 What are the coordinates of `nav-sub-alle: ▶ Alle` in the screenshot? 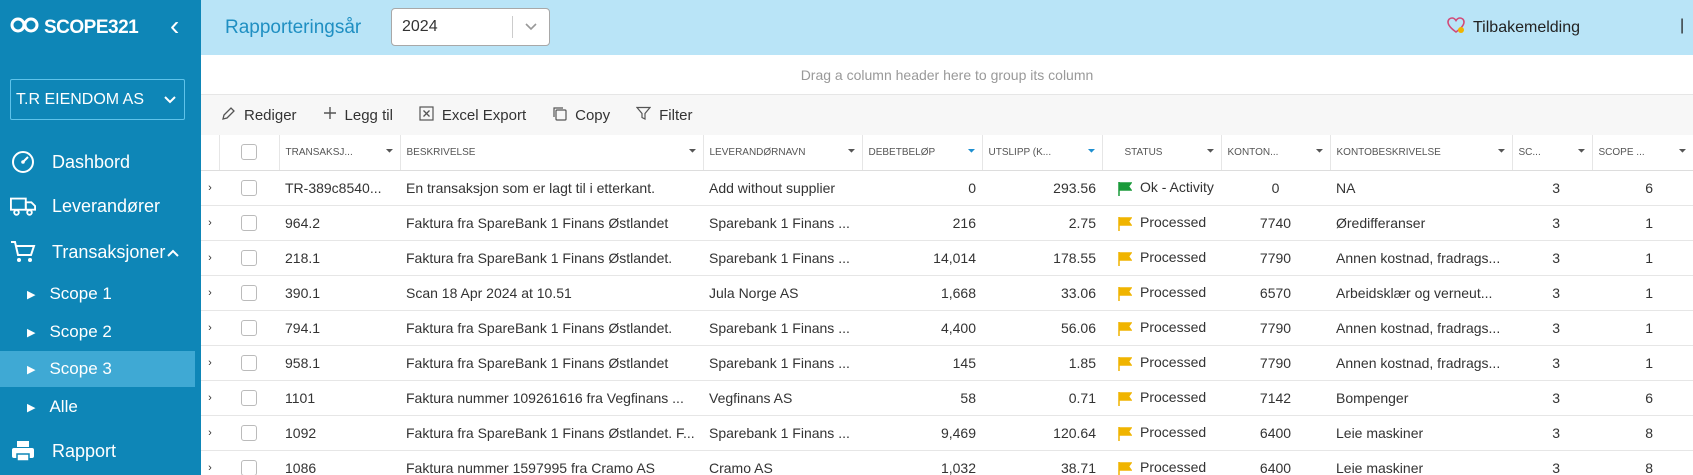 It's located at (97, 407).